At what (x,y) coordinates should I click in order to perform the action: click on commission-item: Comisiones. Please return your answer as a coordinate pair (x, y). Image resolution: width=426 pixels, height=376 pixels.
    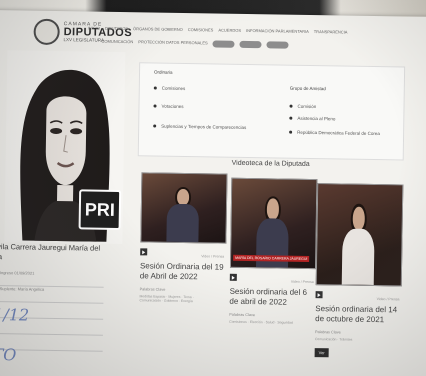
    Looking at the image, I should click on (169, 88).